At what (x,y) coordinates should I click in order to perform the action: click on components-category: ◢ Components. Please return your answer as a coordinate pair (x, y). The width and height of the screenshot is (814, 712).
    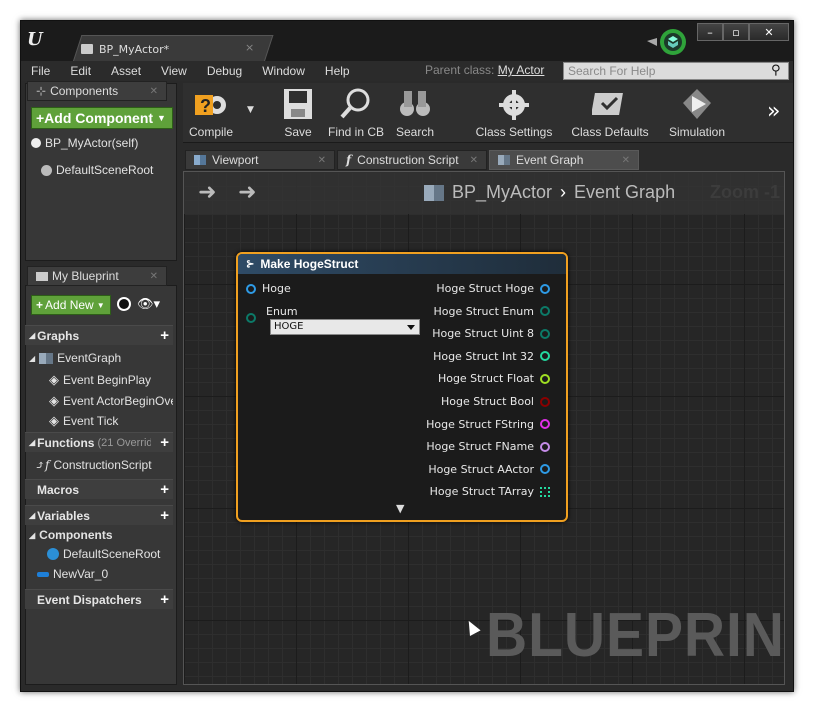
    Looking at the image, I should click on (101, 535).